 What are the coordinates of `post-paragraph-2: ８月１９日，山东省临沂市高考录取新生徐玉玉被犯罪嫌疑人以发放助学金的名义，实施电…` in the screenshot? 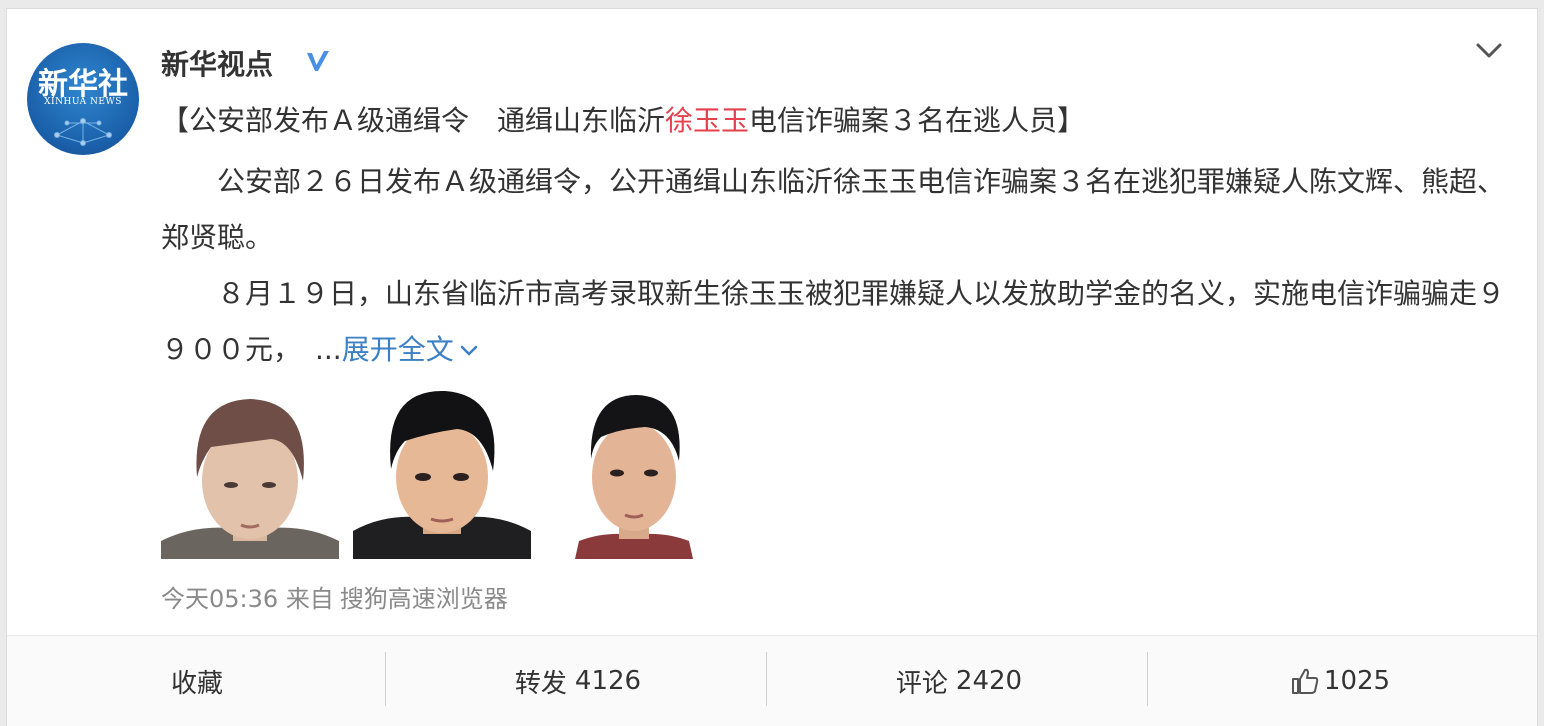 It's located at (833, 322).